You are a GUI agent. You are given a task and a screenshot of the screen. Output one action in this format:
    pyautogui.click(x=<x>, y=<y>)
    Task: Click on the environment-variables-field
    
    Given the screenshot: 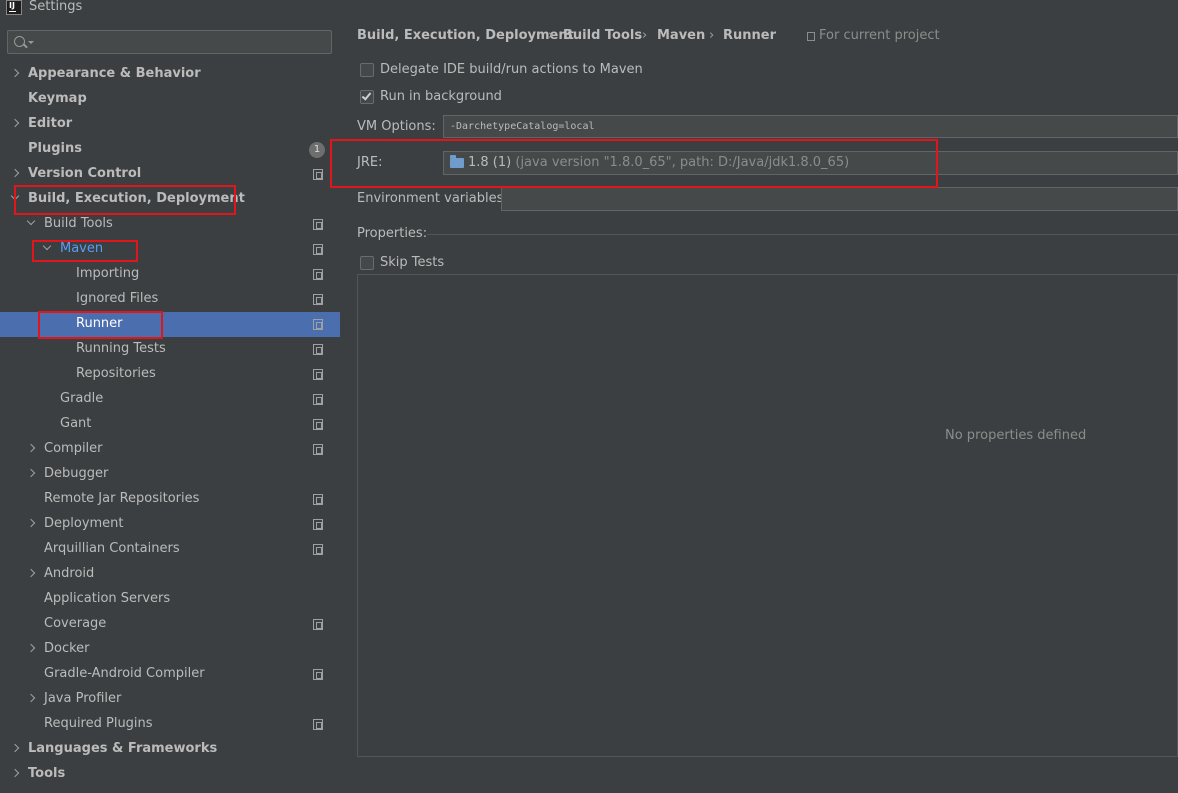 What is the action you would take?
    pyautogui.click(x=839, y=199)
    